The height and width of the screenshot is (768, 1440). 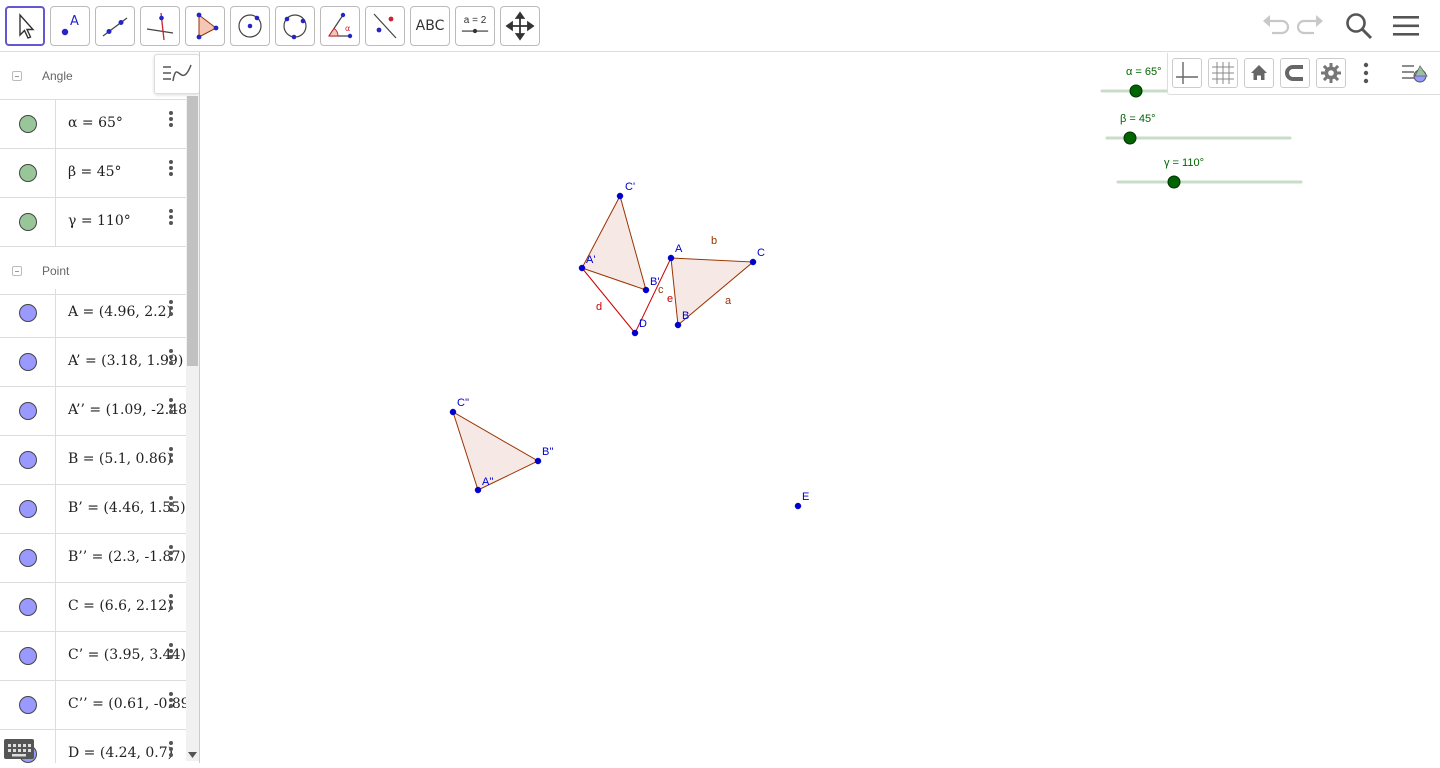 What do you see at coordinates (205, 26) in the screenshot?
I see `polygon-tool` at bounding box center [205, 26].